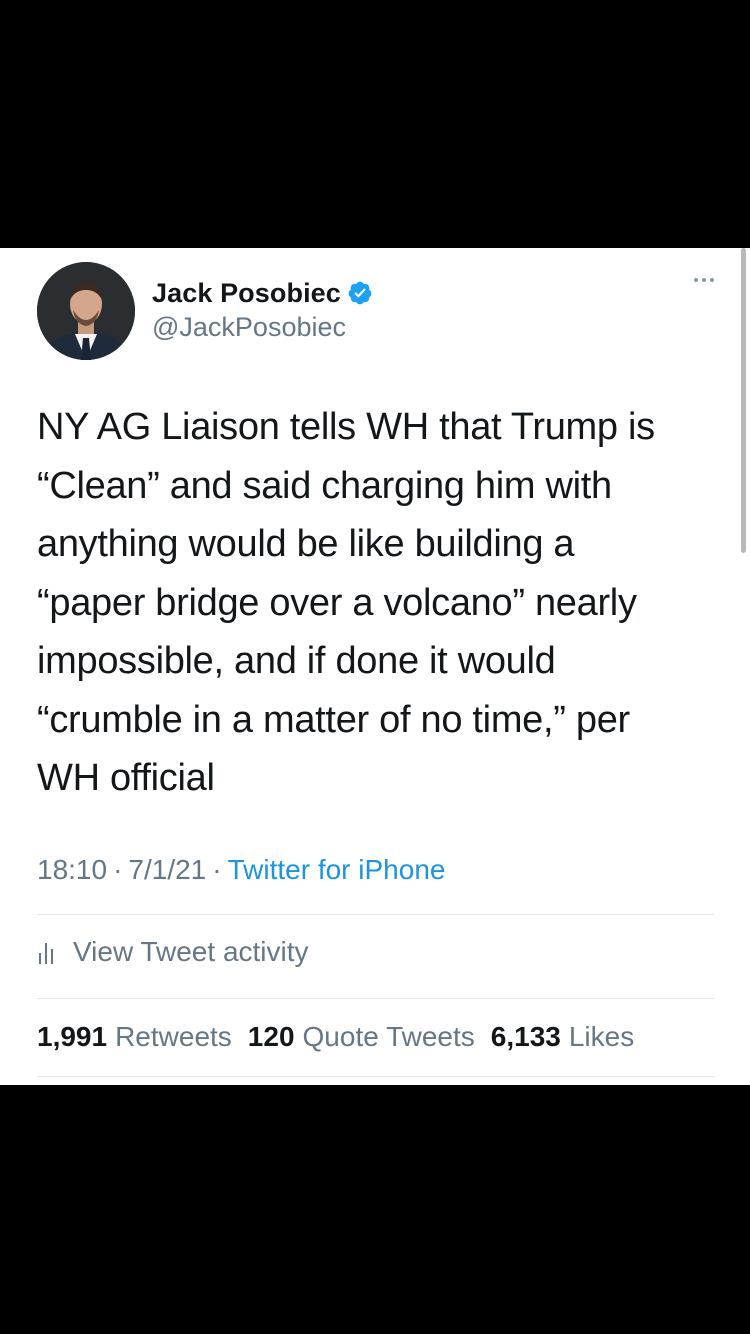  What do you see at coordinates (388, 1036) in the screenshot?
I see `quote-tweets-label: Quote Tweets` at bounding box center [388, 1036].